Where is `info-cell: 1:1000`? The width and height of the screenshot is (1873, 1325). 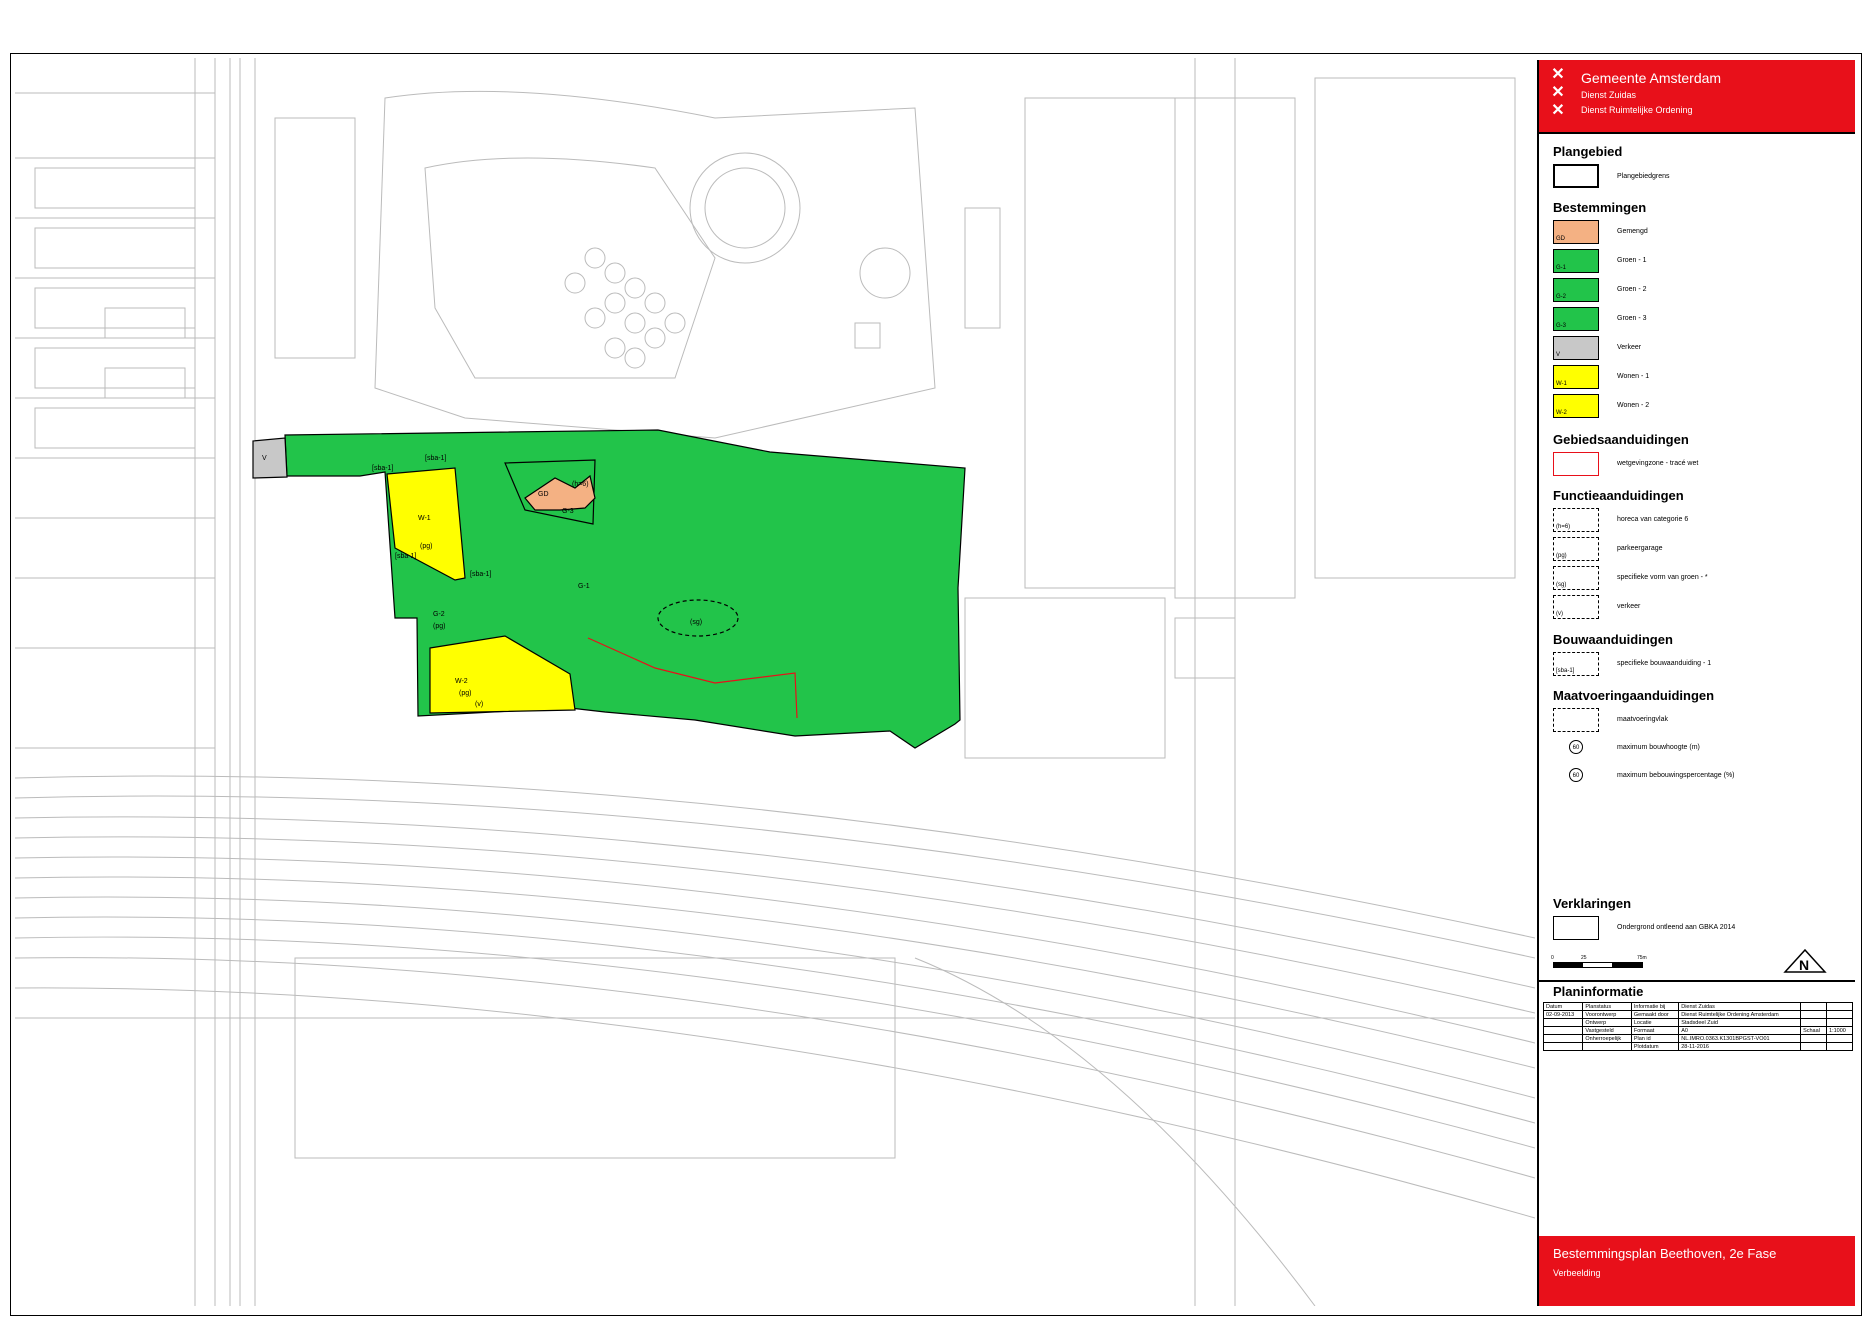
info-cell: 1:1000 is located at coordinates (1839, 1030).